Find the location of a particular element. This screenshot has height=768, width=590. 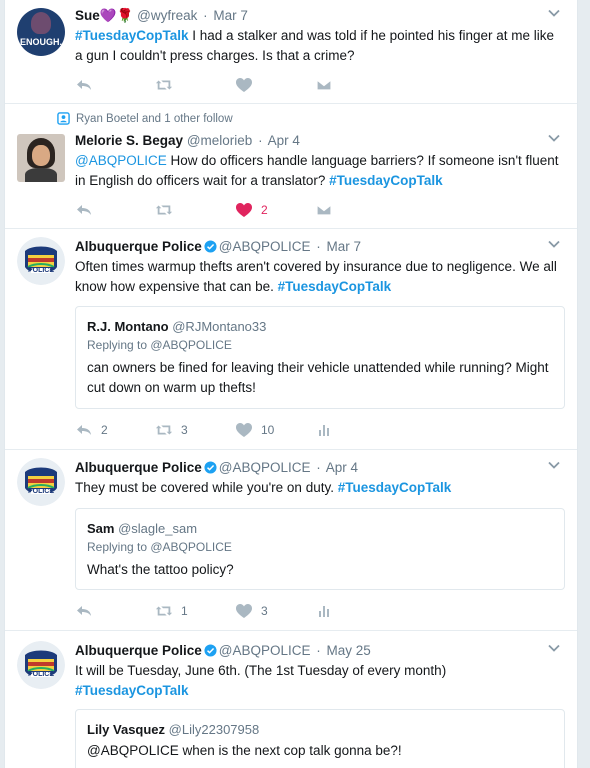

reply-button: 2 is located at coordinates (115, 430).